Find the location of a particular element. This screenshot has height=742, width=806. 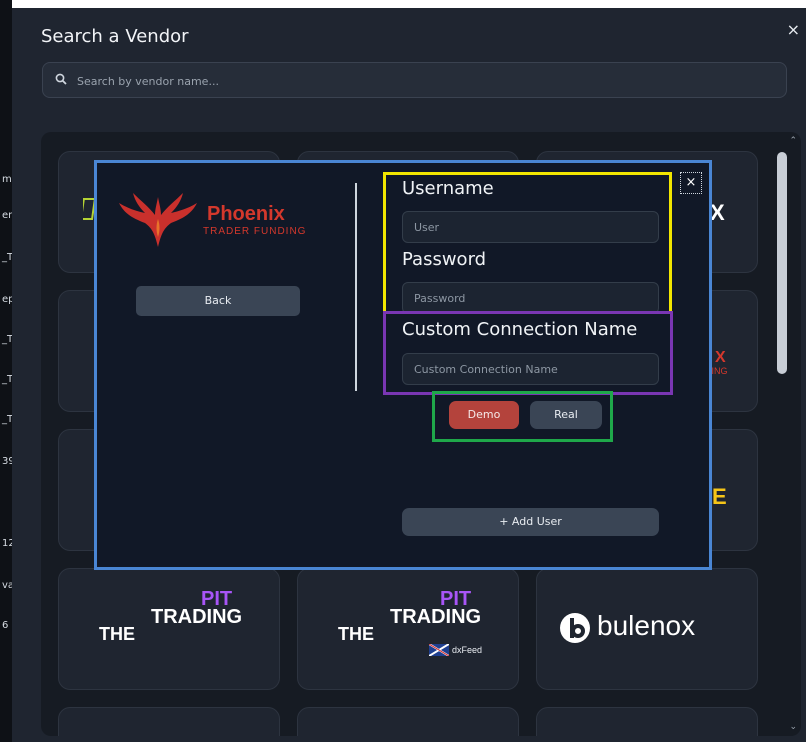

vendor-card-the-trading-pit: PIT TRADING THE is located at coordinates (169, 629).